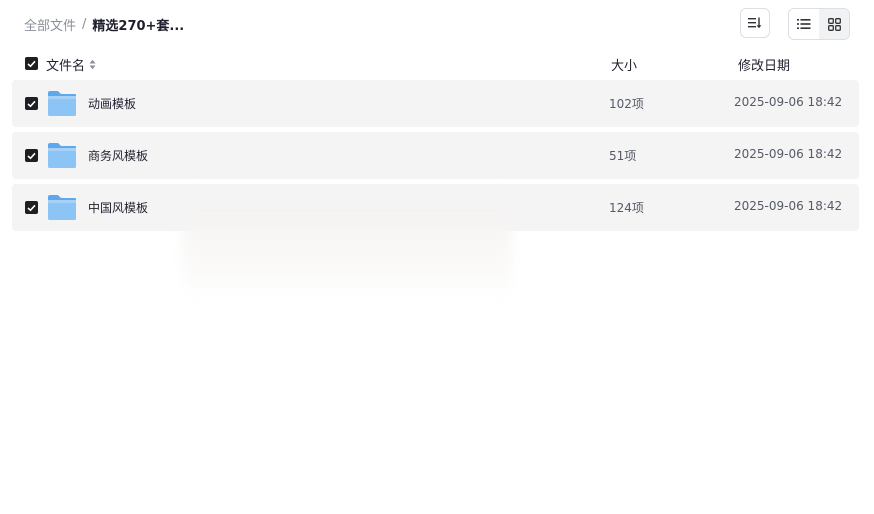 Image resolution: width=874 pixels, height=514 pixels. I want to click on breadcrumb-root-link: 全部文件, so click(50, 24).